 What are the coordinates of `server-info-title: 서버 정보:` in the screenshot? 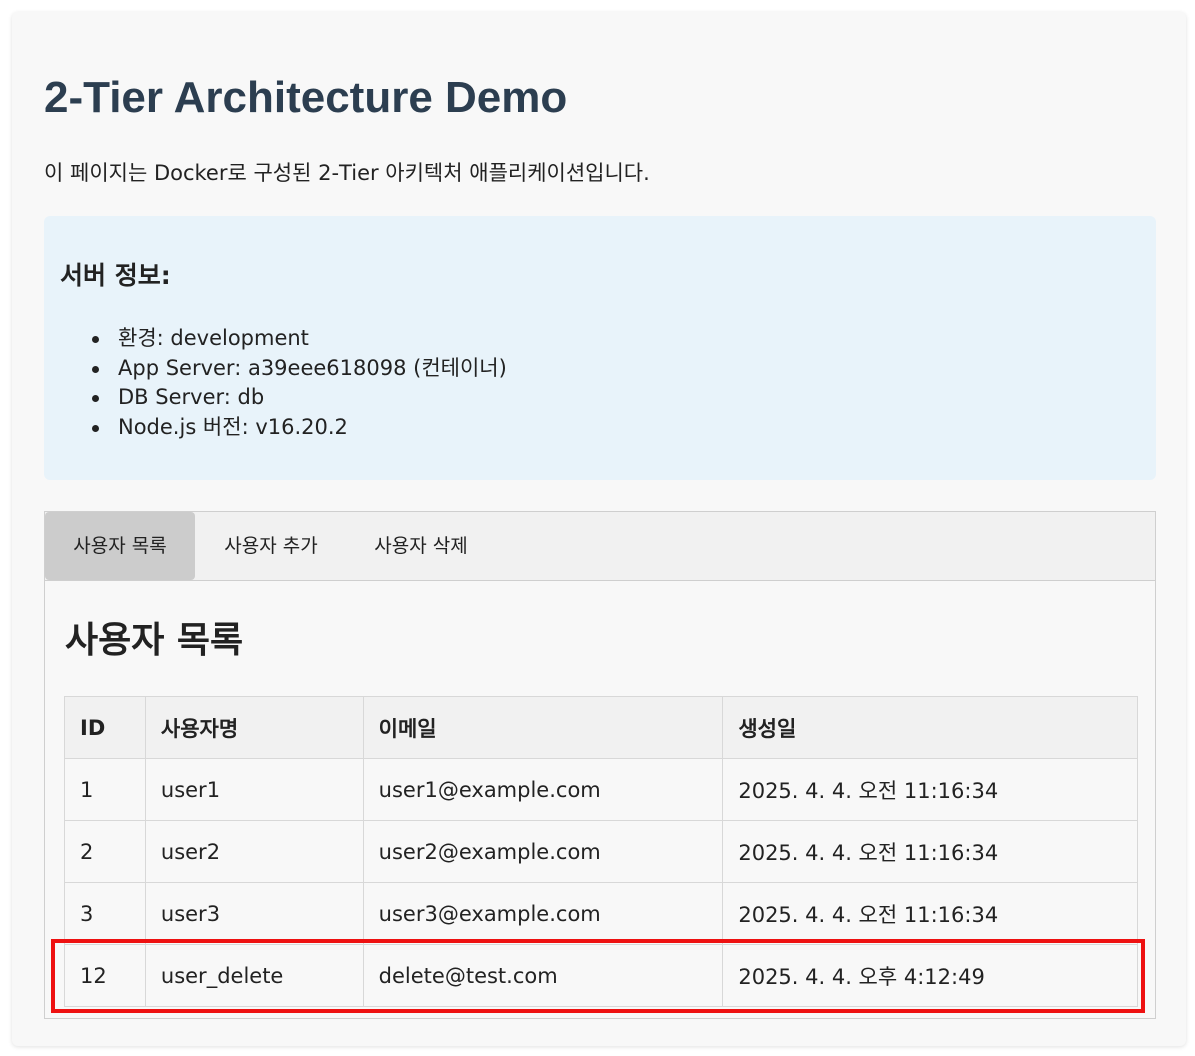 It's located at (115, 275).